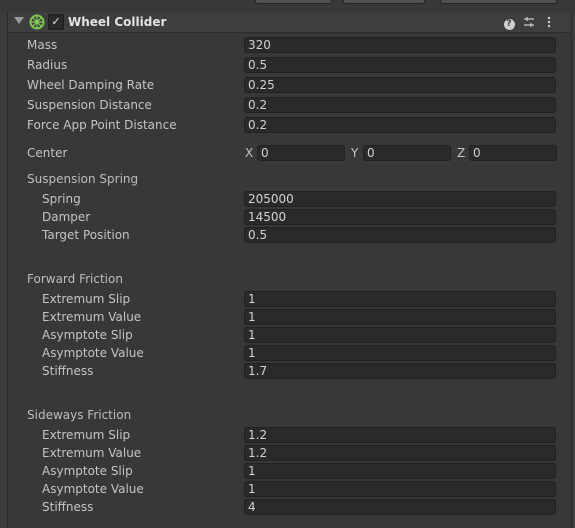 This screenshot has height=528, width=575. I want to click on spring-row: Spring 205000, so click(289, 199).